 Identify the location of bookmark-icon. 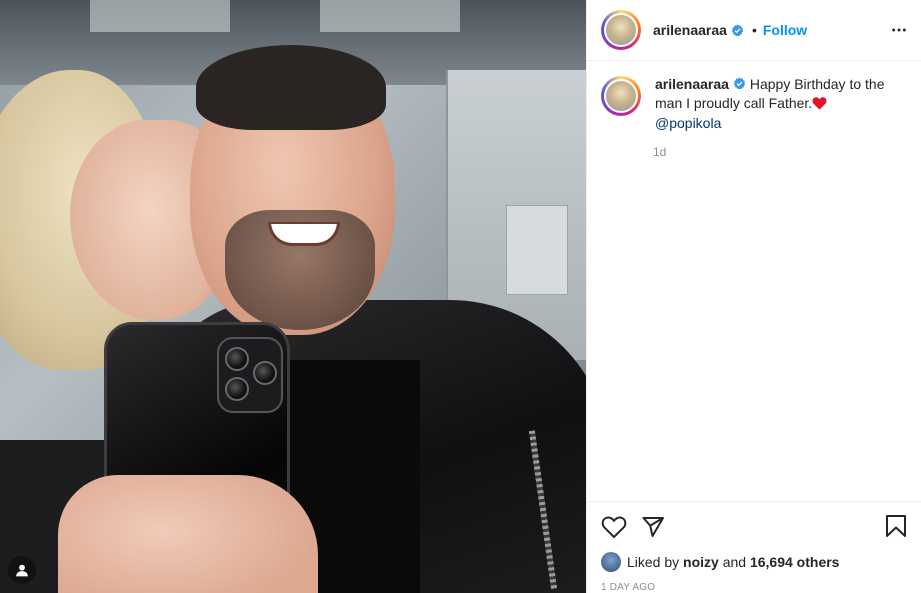
(896, 528).